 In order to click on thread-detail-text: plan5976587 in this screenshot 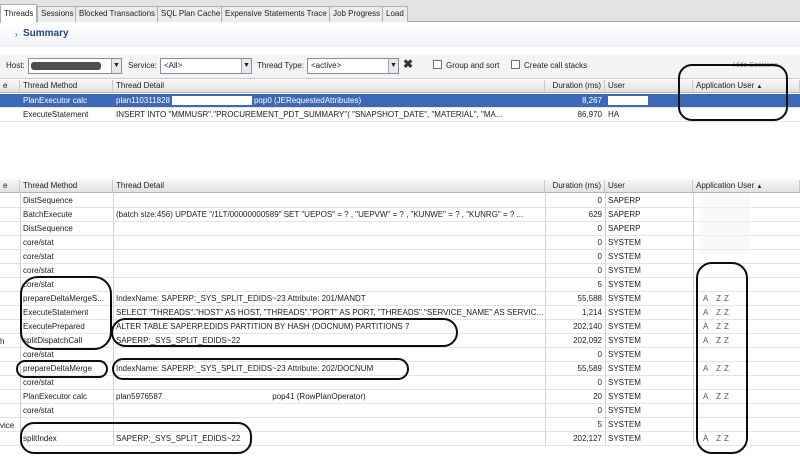, I will do `click(139, 396)`.